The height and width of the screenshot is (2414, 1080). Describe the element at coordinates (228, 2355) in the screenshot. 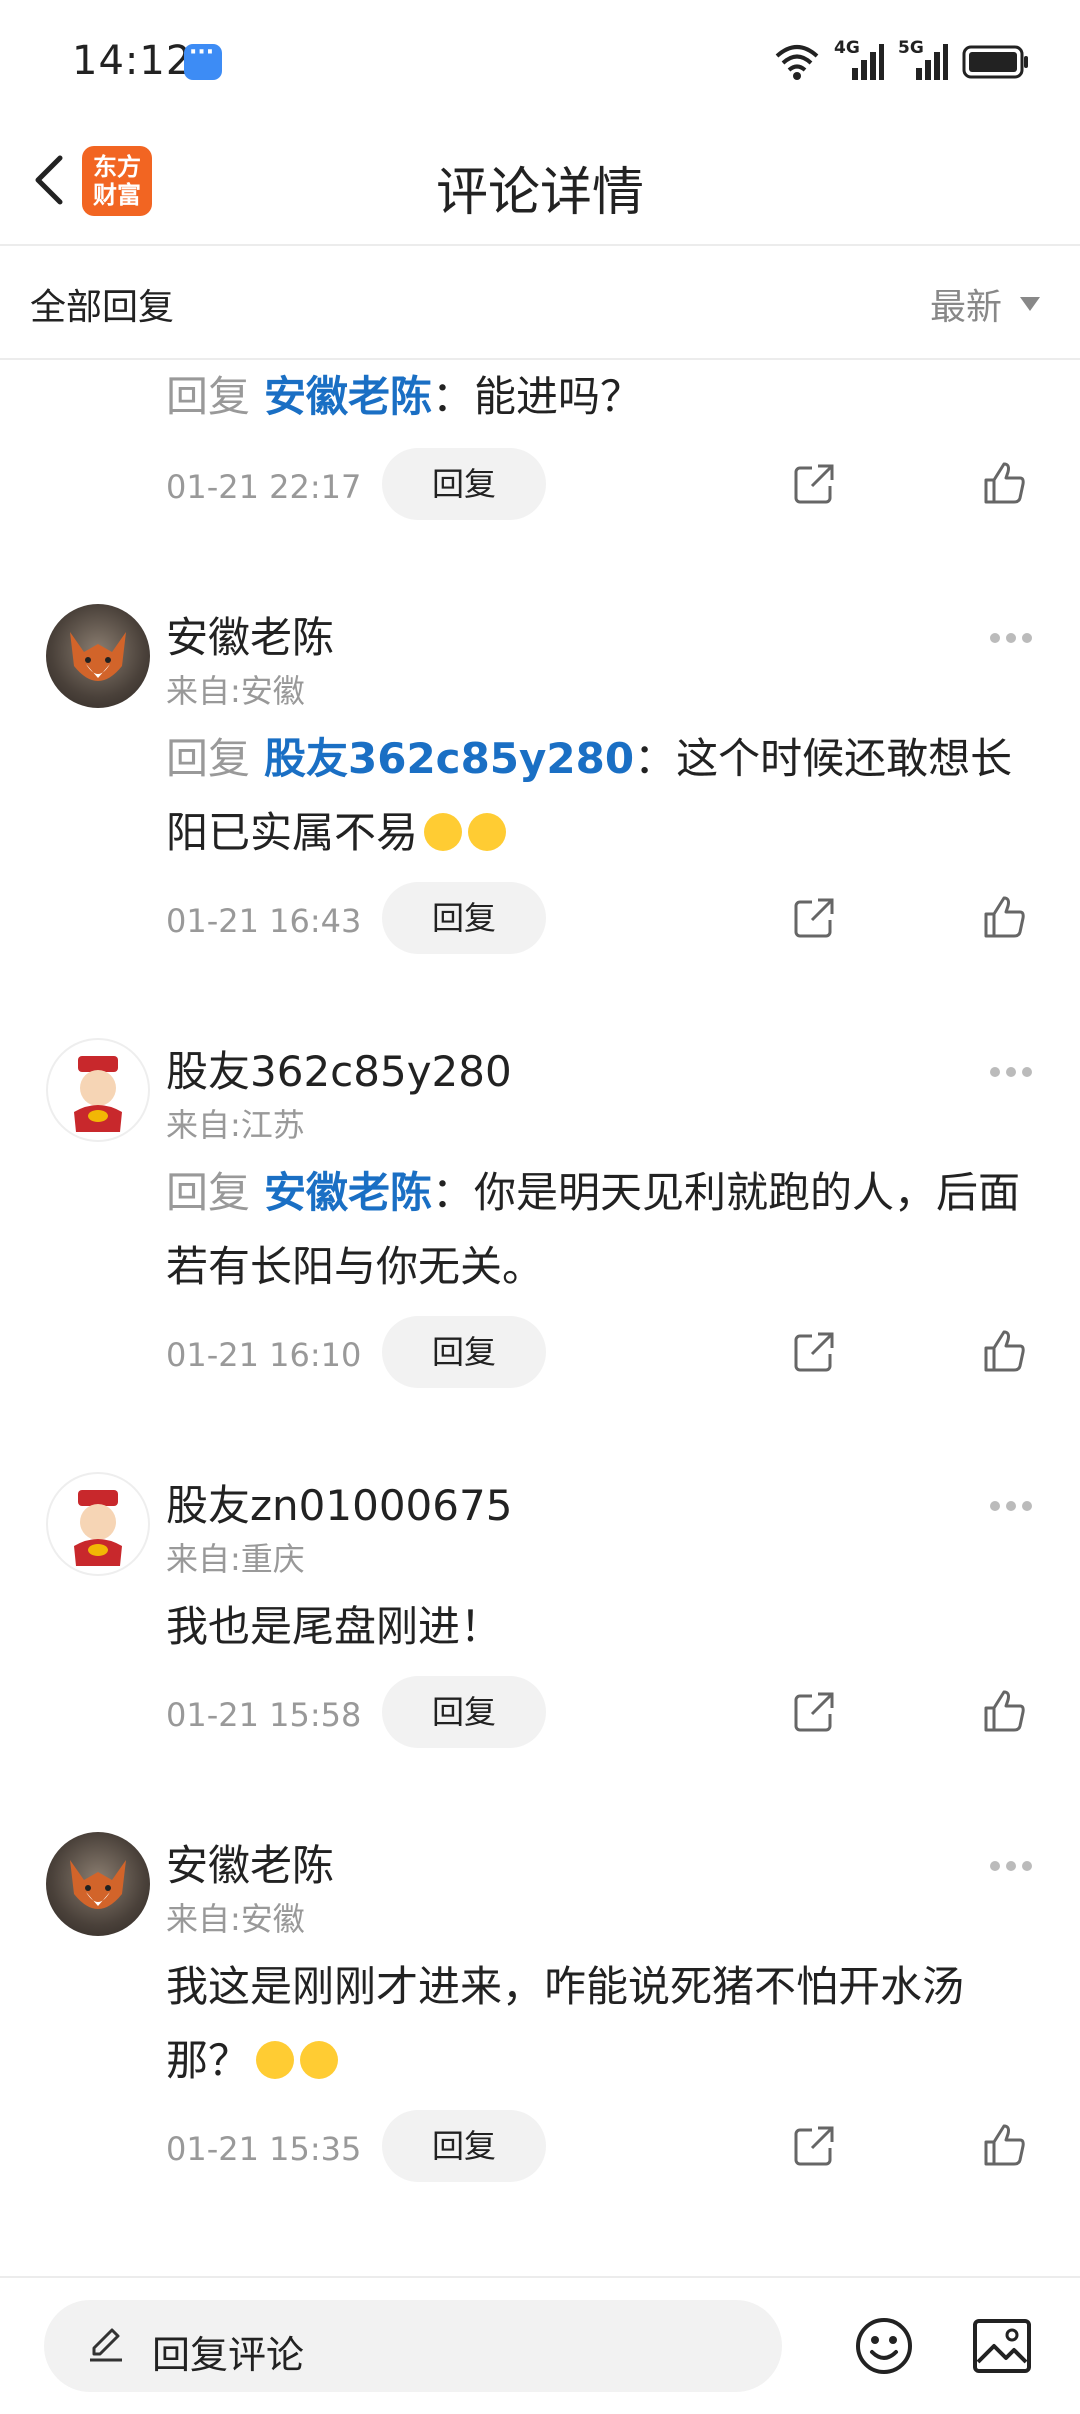

I see `reply-input-placeholder: 回复评论` at that location.